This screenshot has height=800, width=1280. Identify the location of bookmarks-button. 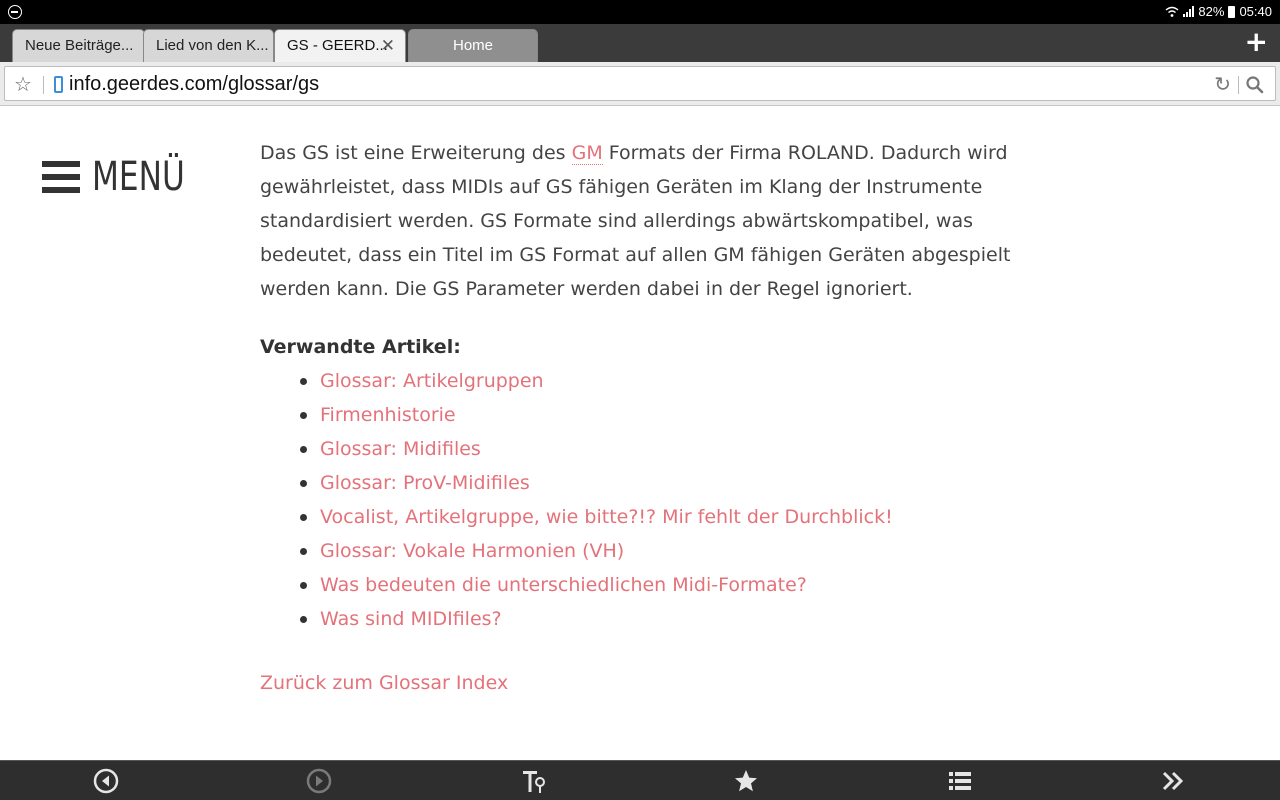
(746, 781).